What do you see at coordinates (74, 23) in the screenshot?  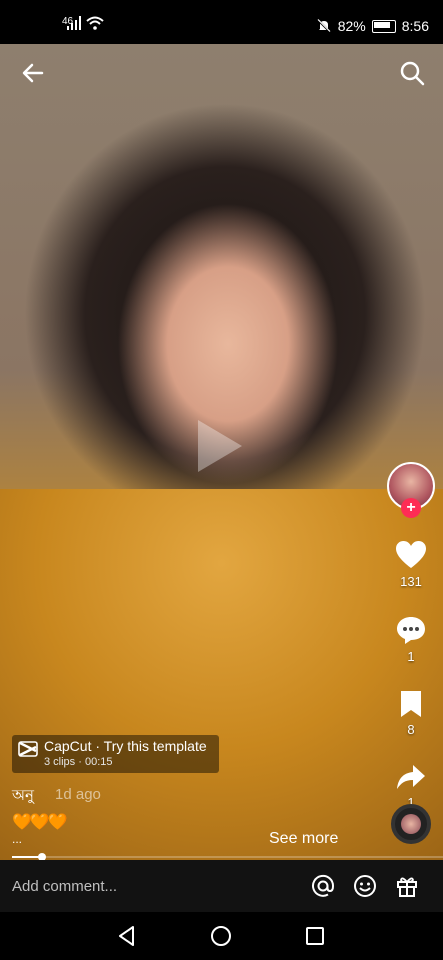 I see `signal-icon` at bounding box center [74, 23].